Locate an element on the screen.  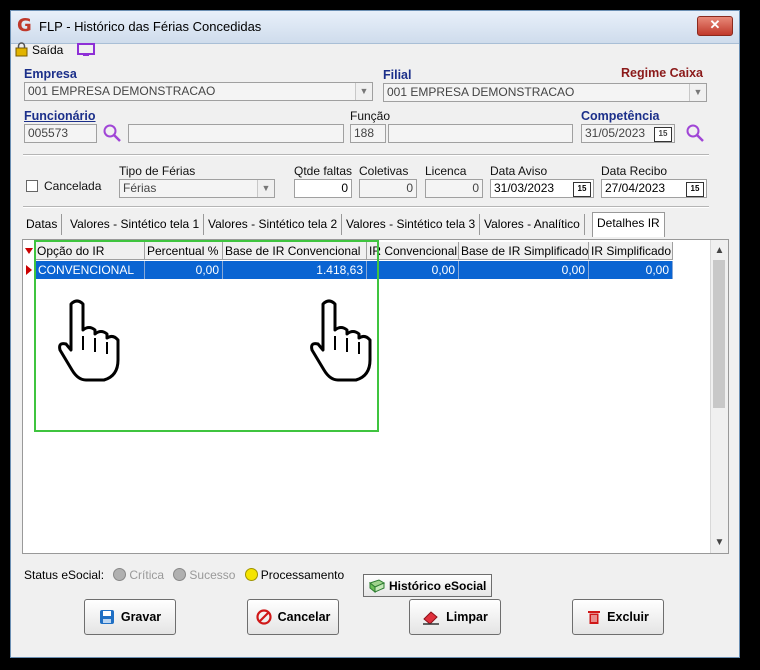
delete-label: Excluir is located at coordinates (628, 617).